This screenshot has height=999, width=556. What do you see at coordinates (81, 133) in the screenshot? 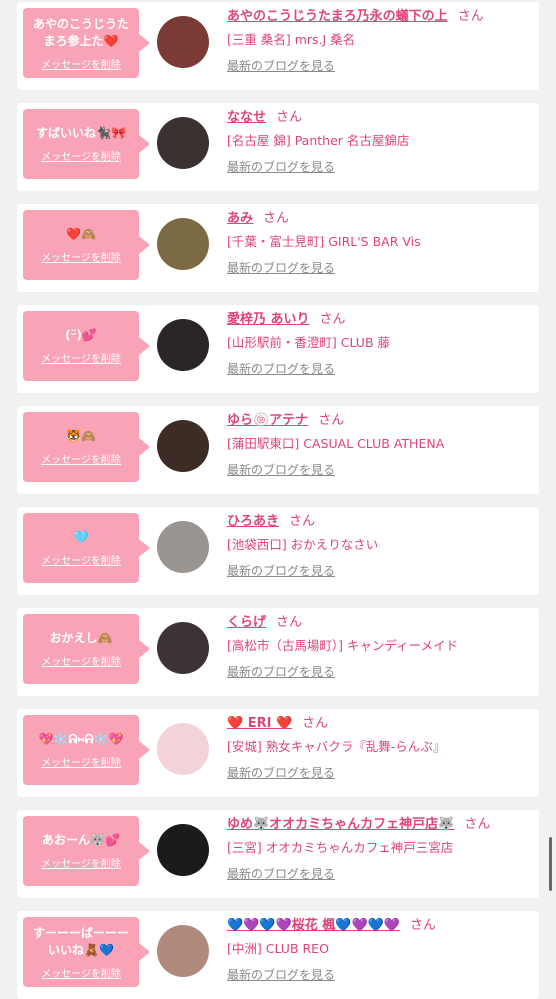
I see `message-text: すばいいね🐈‍⬛🎀` at bounding box center [81, 133].